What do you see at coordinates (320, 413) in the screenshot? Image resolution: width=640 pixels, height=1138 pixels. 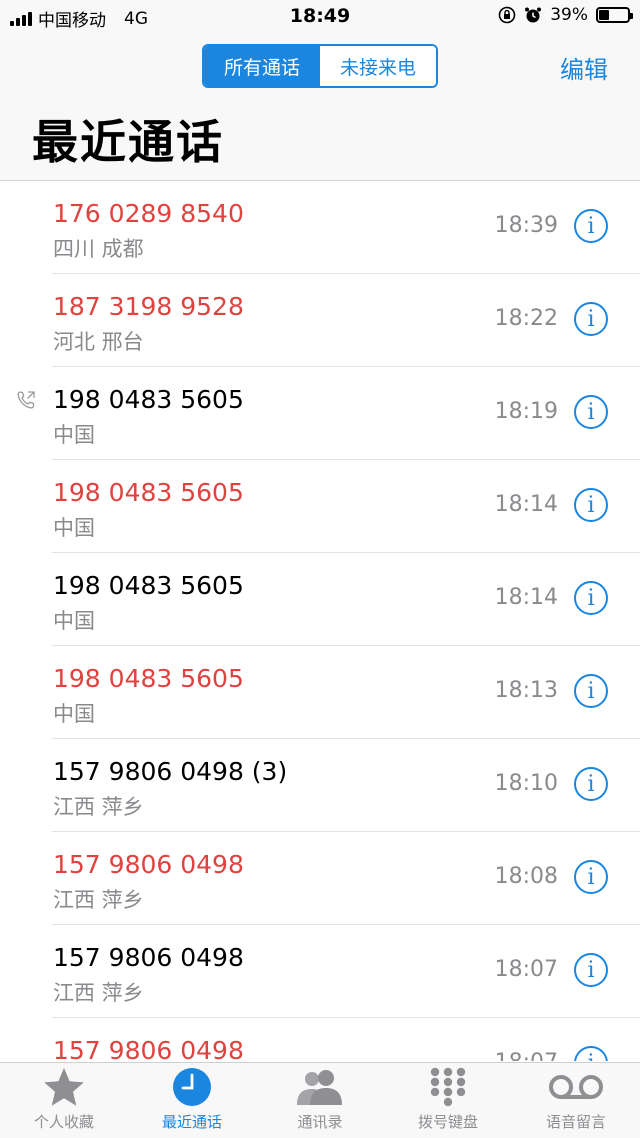 I see `call-row: 198 0483 5605 中国 18:19 i` at bounding box center [320, 413].